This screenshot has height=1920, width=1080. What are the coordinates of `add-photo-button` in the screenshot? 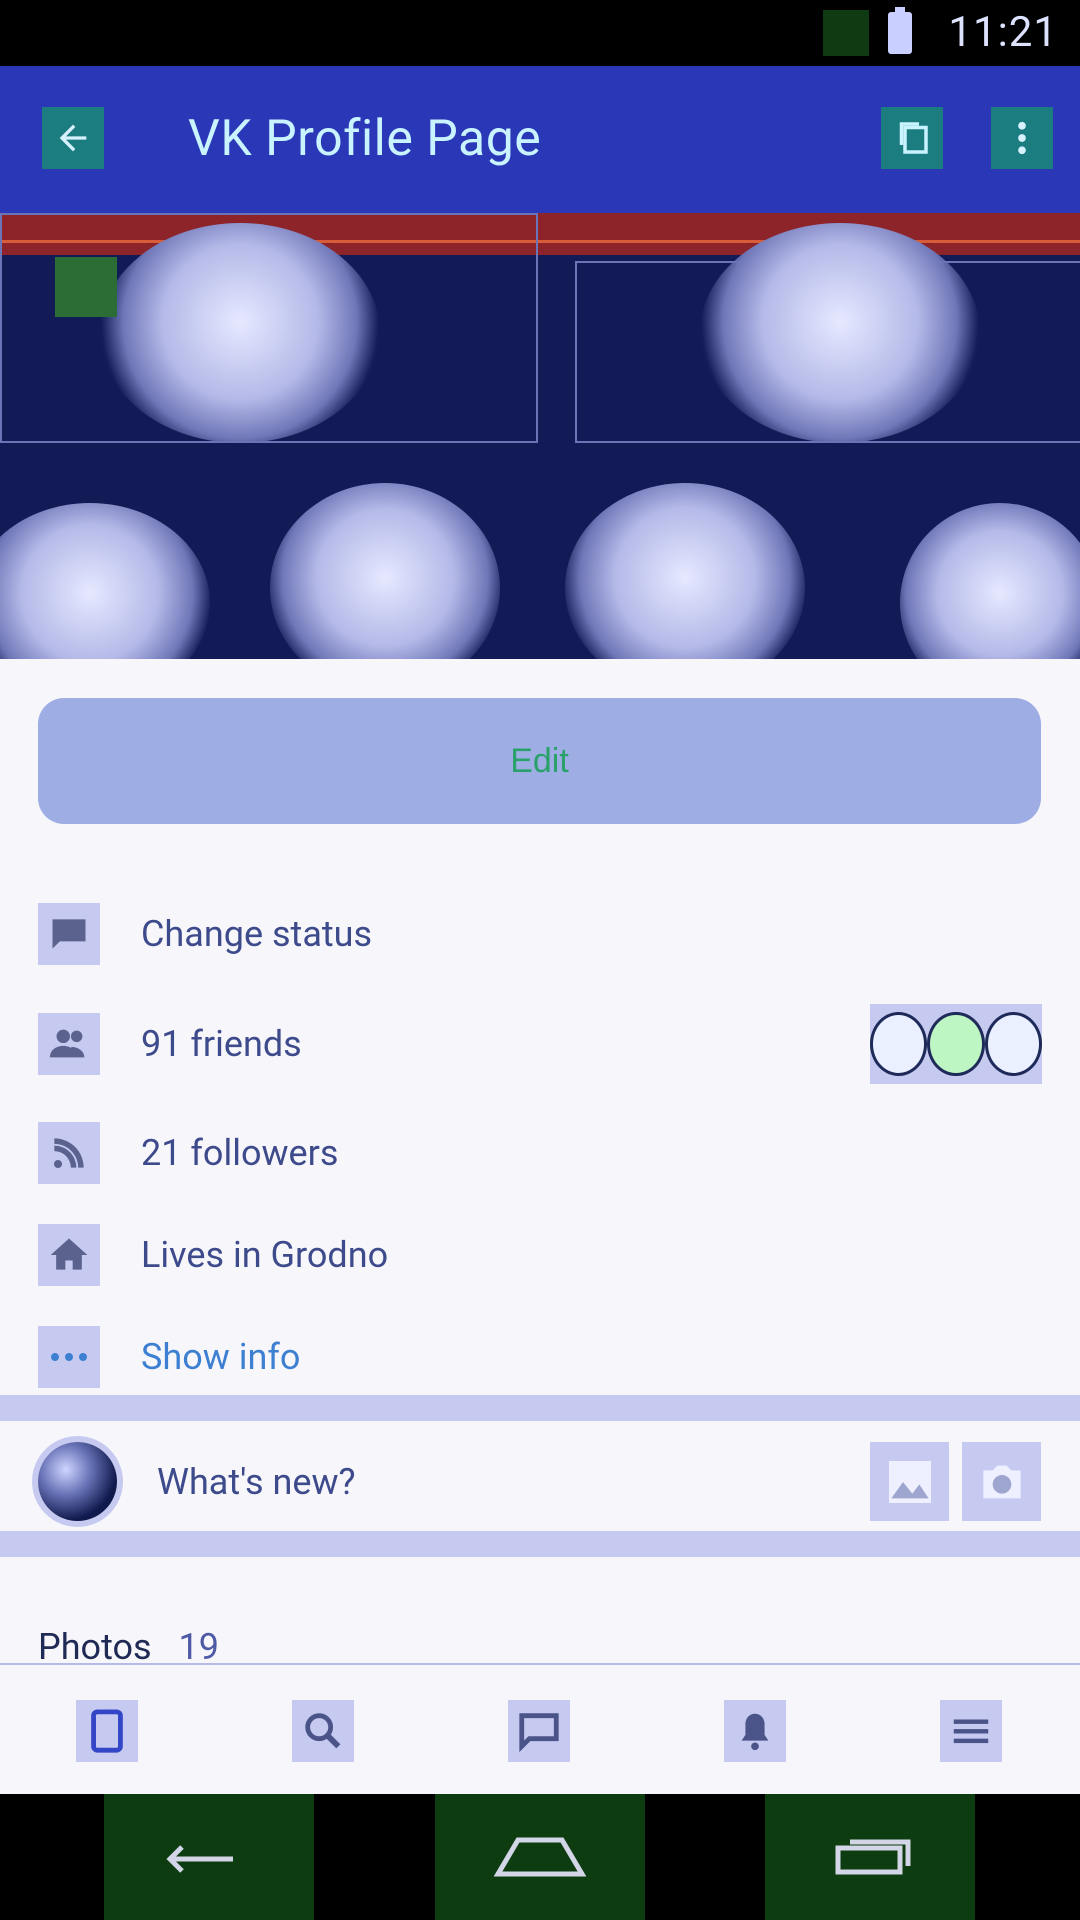 It's located at (909, 1481).